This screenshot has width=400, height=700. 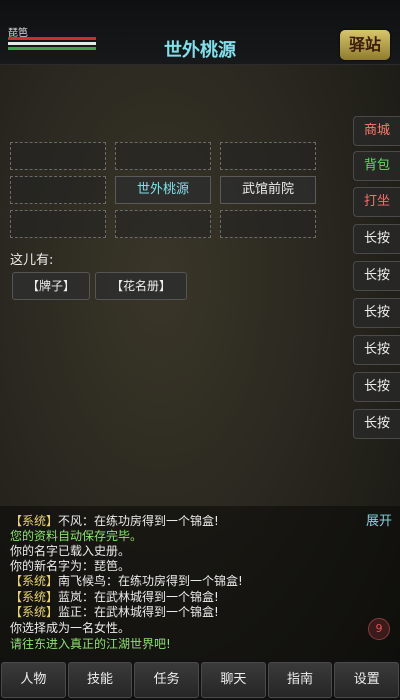 What do you see at coordinates (126, 581) in the screenshot?
I see `message-line: 【系统】南飞候鸟：在练功房得到一个锦盒!` at bounding box center [126, 581].